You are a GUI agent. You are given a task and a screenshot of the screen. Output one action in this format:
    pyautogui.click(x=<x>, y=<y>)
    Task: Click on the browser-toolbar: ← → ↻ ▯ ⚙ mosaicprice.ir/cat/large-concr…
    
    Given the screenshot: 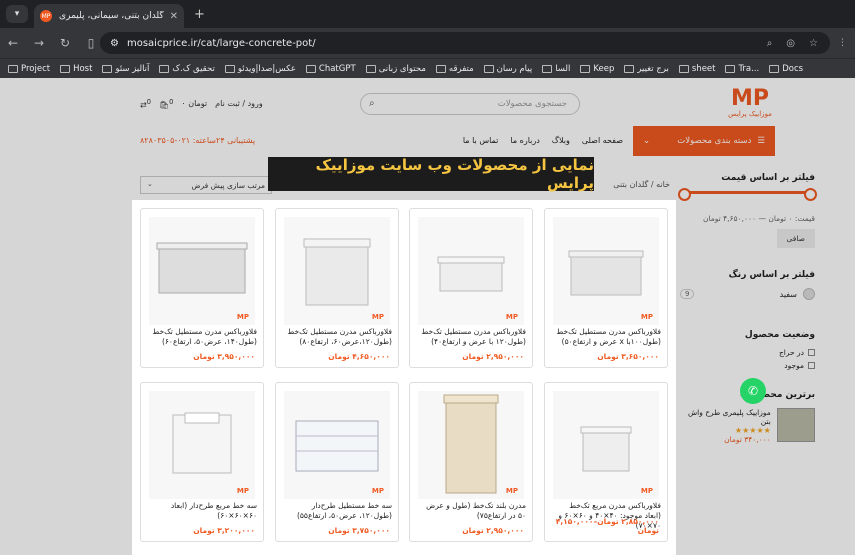 What is the action you would take?
    pyautogui.click(x=427, y=43)
    